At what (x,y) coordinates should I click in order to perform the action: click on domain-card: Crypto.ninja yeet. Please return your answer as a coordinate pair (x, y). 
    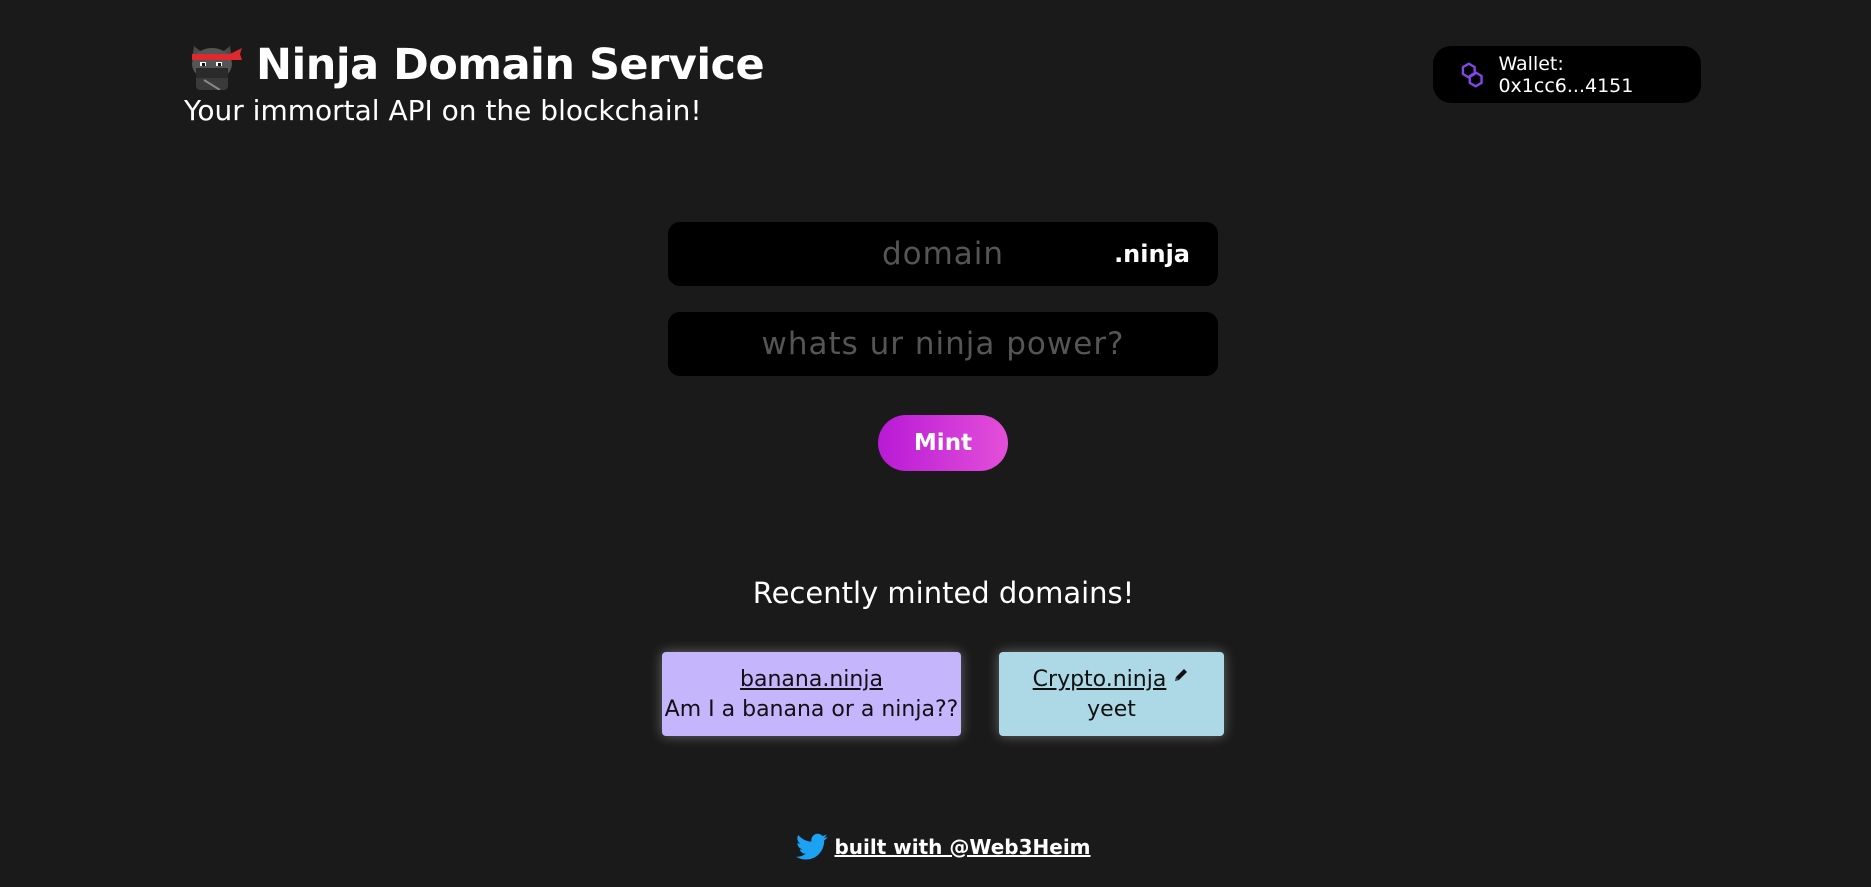
    Looking at the image, I should click on (1111, 694).